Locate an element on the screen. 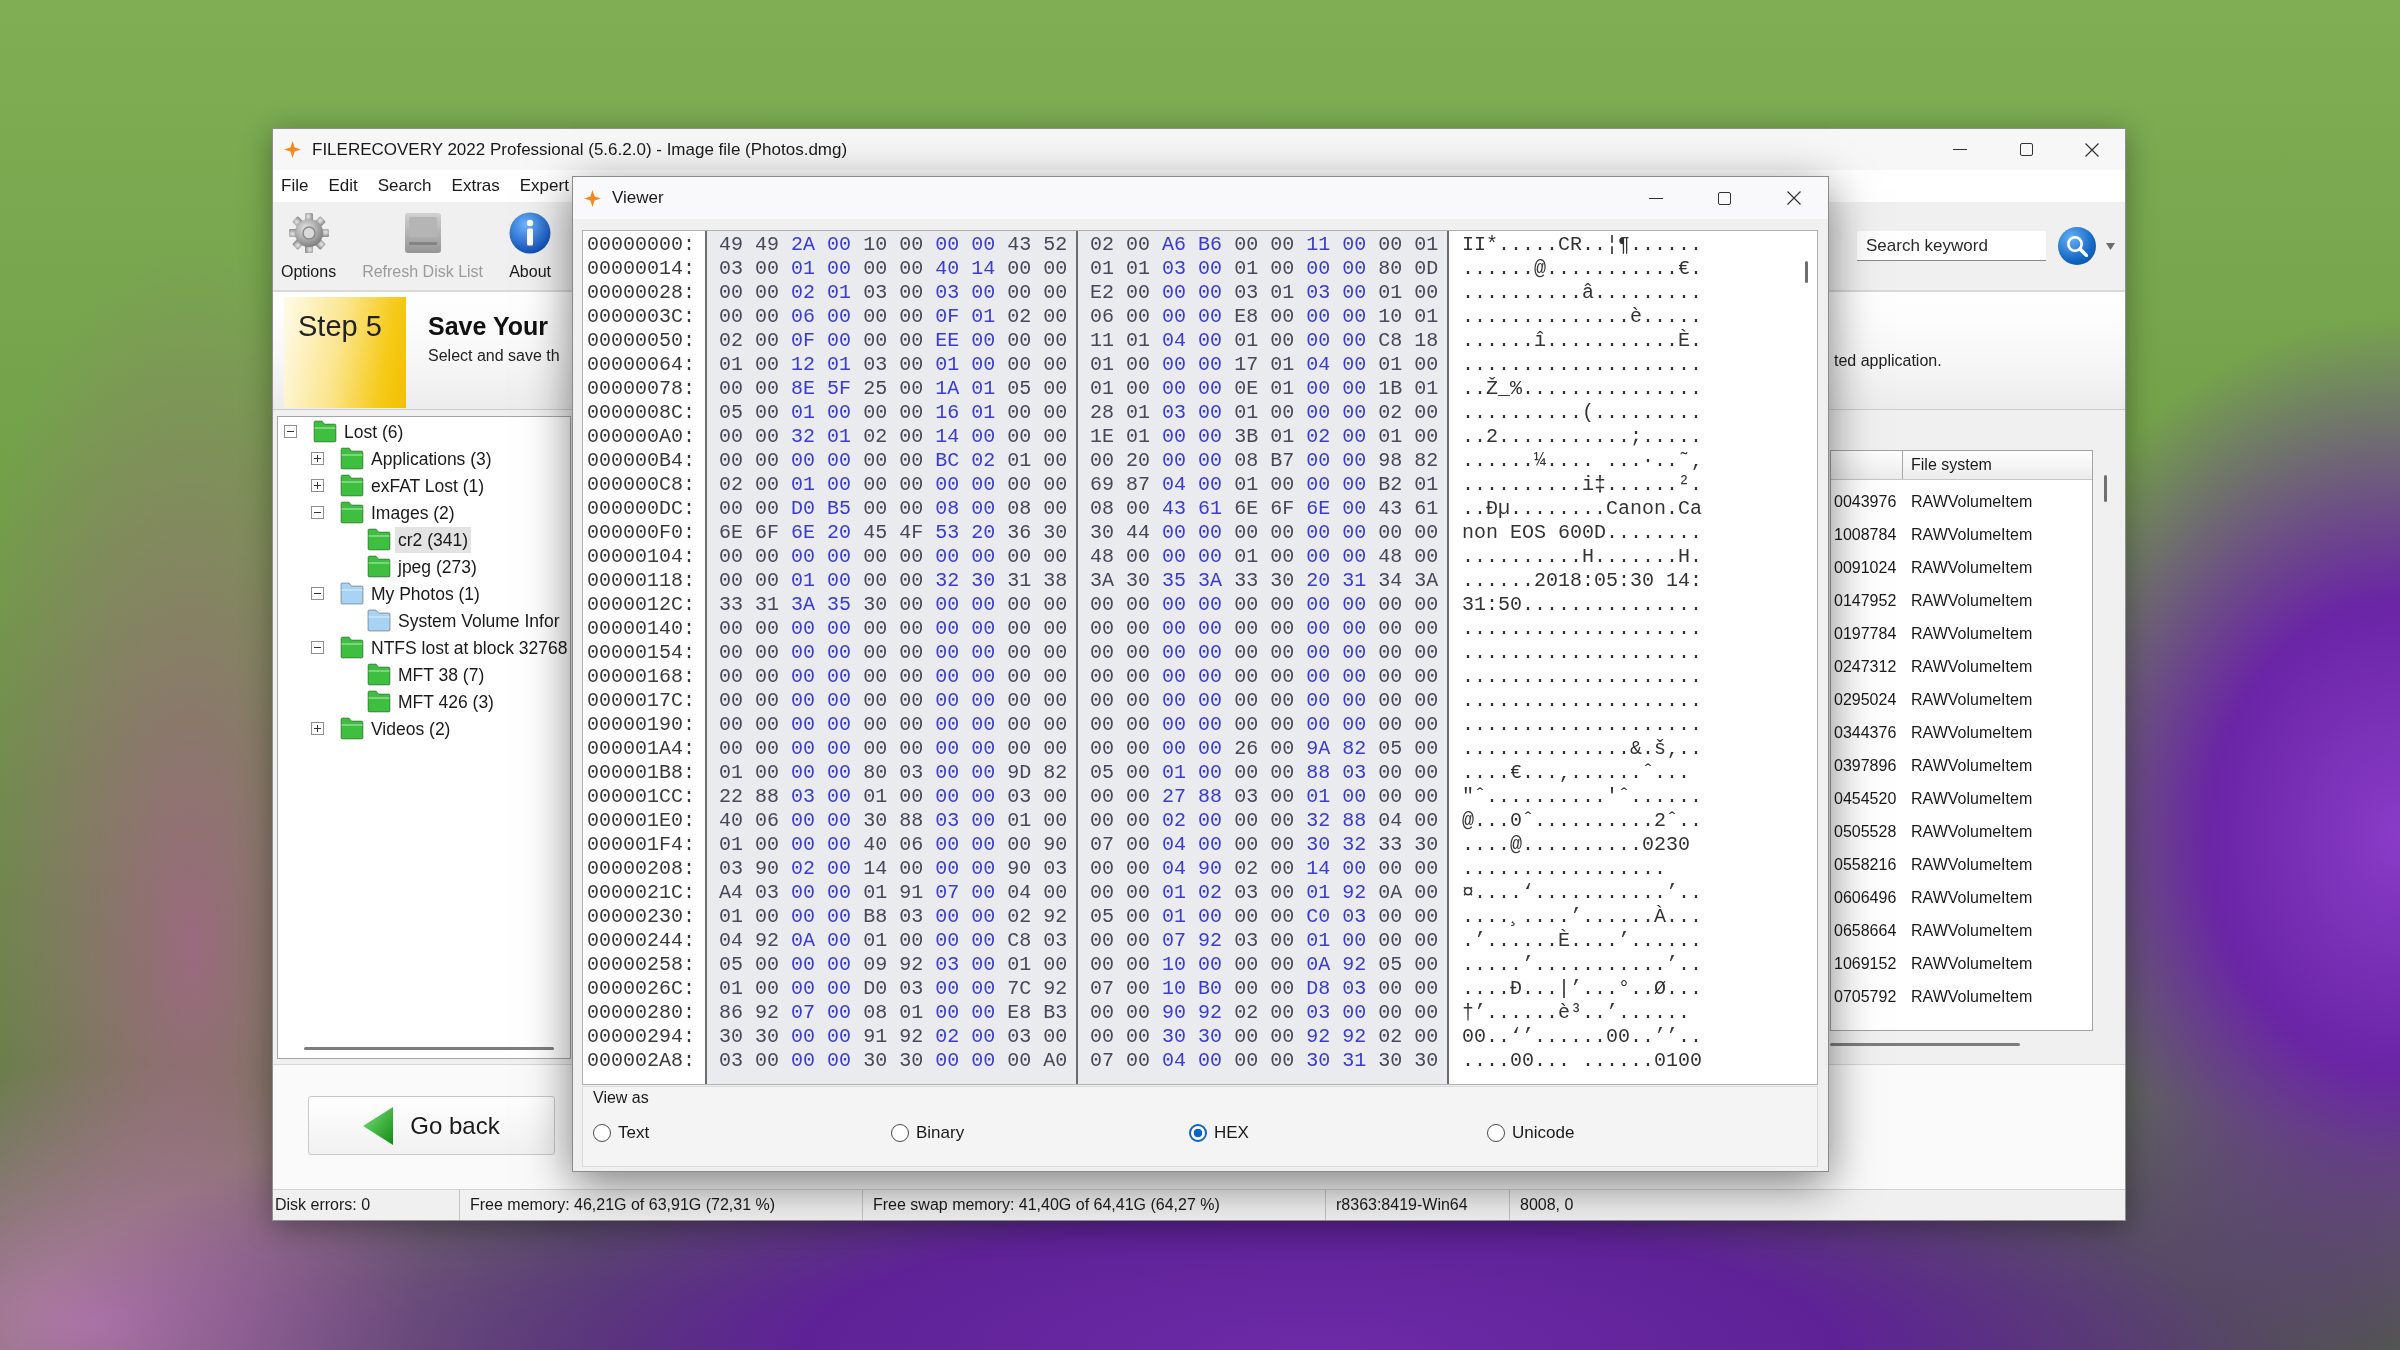  radio-label: HEX is located at coordinates (1231, 1133).